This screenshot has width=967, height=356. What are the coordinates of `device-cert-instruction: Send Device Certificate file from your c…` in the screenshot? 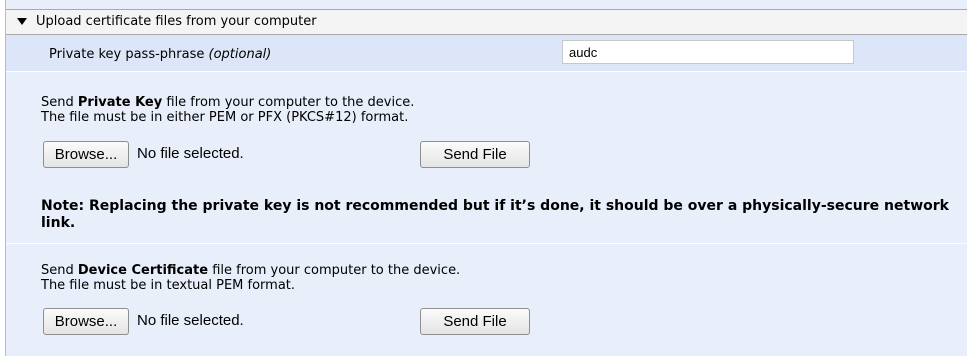 It's located at (250, 270).